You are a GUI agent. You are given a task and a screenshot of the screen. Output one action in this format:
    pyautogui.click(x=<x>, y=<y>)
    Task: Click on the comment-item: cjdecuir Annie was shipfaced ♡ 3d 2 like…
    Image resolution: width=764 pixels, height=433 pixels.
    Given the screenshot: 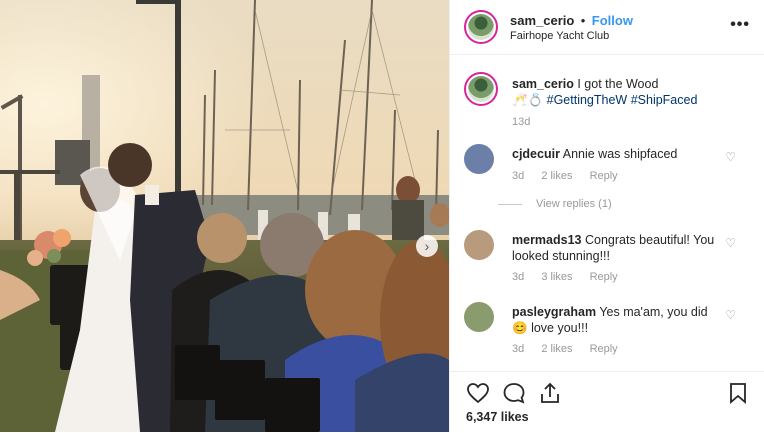 What is the action you would take?
    pyautogui.click(x=608, y=169)
    